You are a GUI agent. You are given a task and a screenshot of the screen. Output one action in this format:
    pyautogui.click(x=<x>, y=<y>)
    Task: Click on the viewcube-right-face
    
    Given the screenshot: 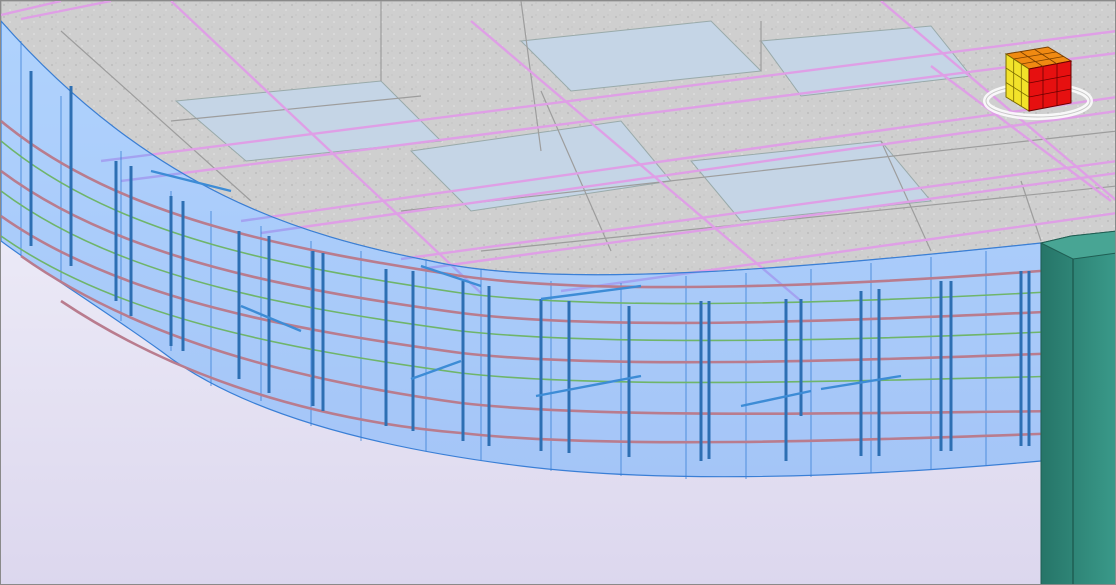 What is the action you would take?
    pyautogui.click(x=1050, y=86)
    